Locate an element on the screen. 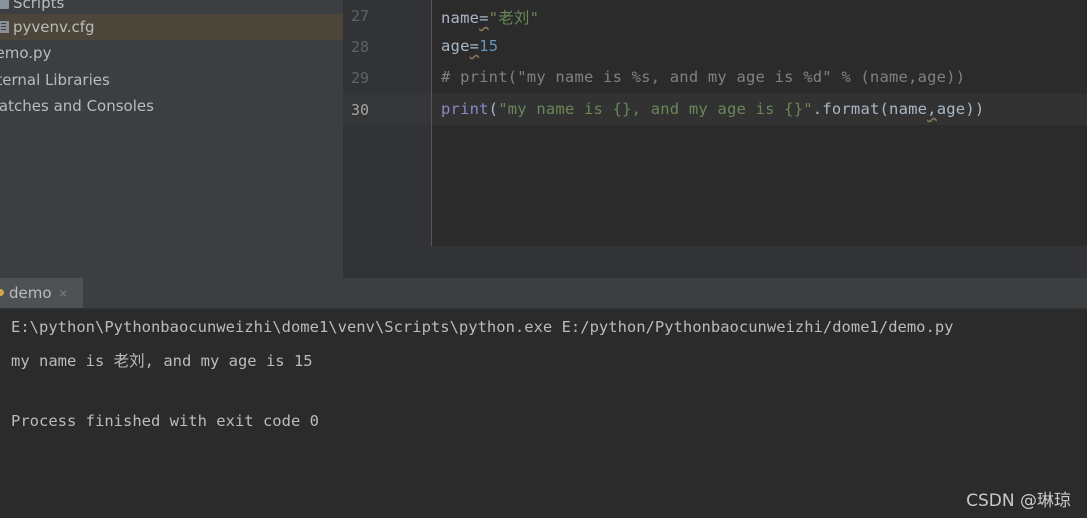 This screenshot has width=1087, height=518. tree-item-label: pyvenv.cfg is located at coordinates (54, 27).